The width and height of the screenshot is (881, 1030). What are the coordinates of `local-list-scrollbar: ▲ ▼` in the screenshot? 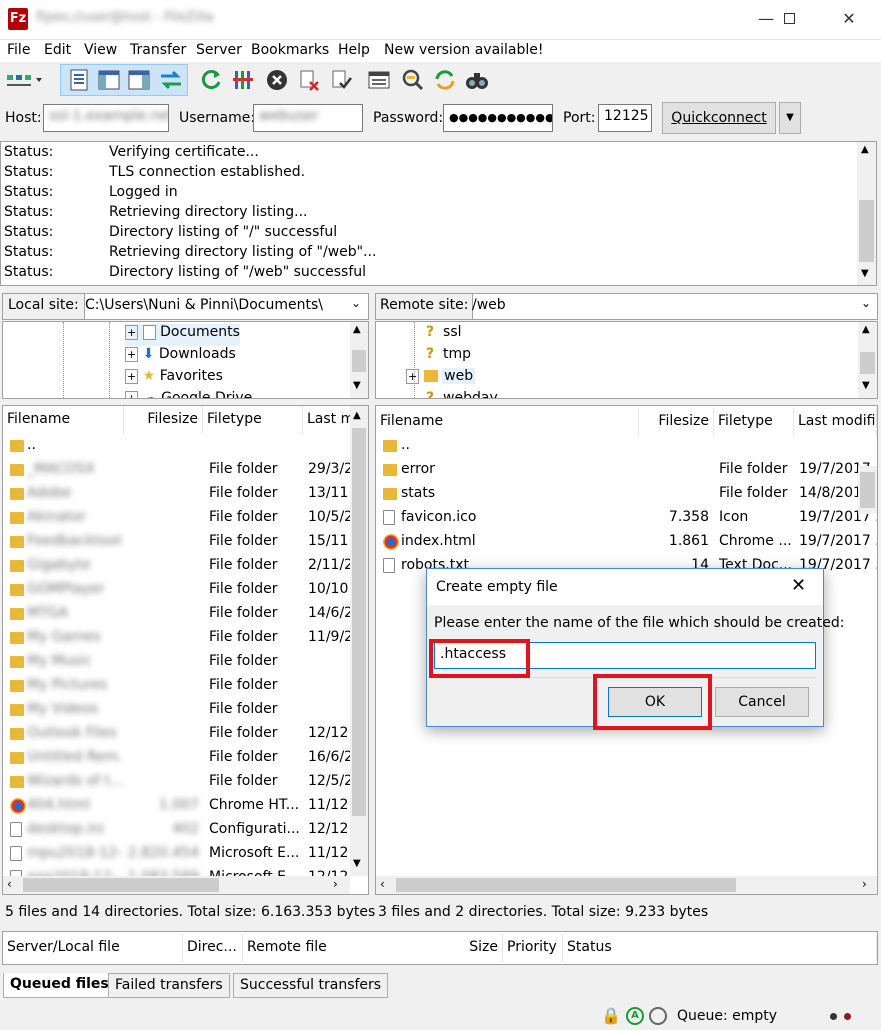 It's located at (359, 641).